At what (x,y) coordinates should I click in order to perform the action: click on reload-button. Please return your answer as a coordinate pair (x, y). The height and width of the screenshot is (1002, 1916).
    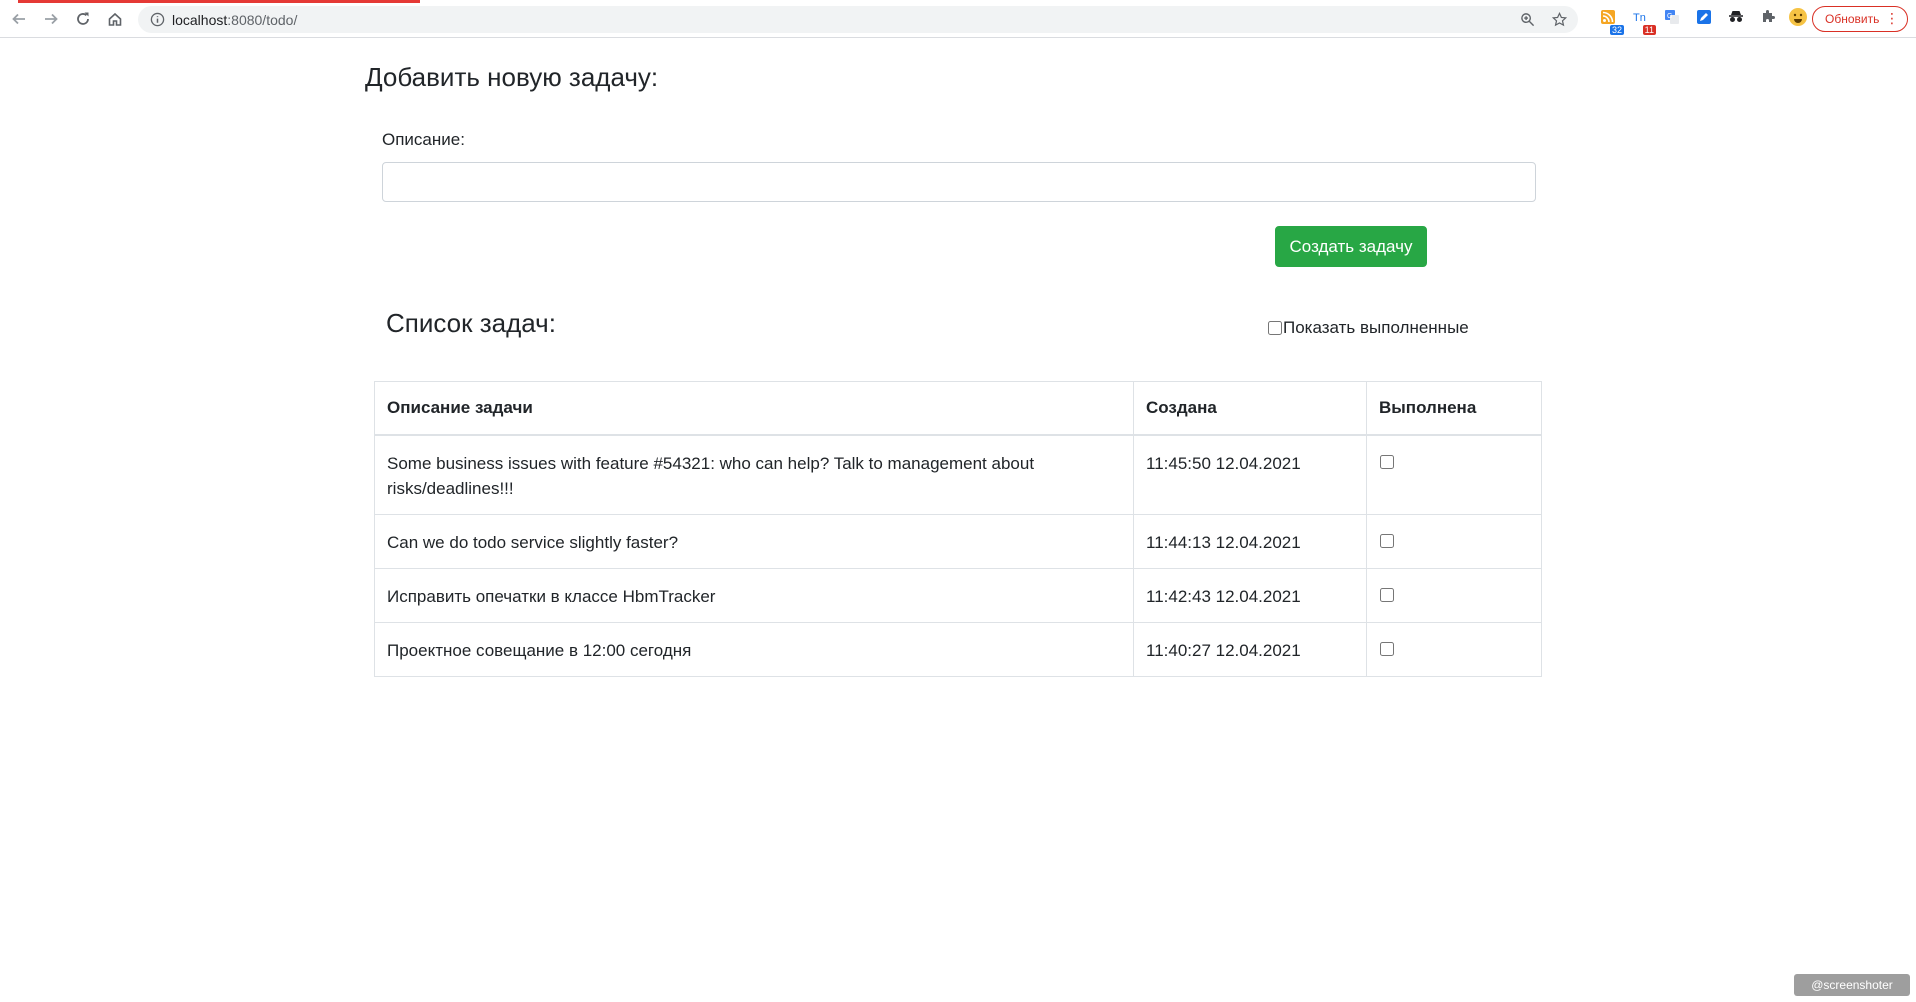
    Looking at the image, I should click on (83, 19).